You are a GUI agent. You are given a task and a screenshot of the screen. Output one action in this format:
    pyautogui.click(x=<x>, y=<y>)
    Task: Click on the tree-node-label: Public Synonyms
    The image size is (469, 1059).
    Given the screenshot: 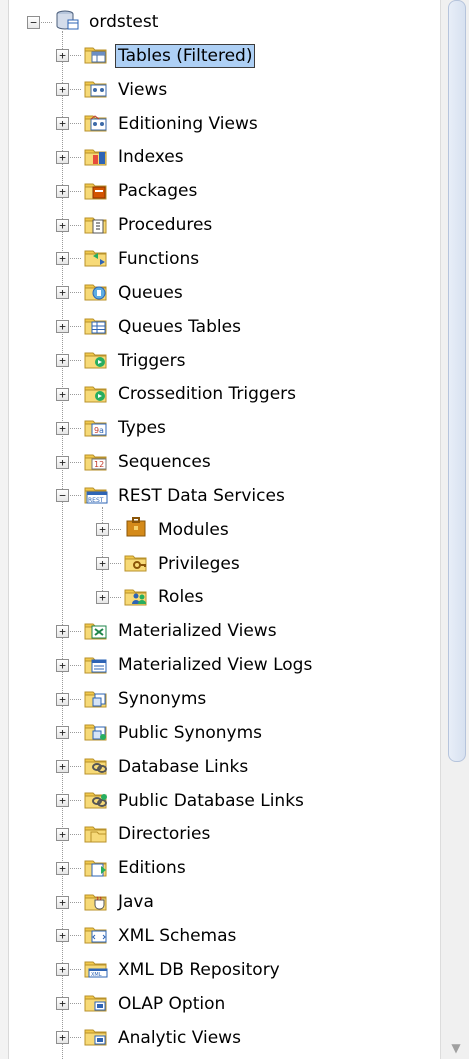 What is the action you would take?
    pyautogui.click(x=190, y=732)
    